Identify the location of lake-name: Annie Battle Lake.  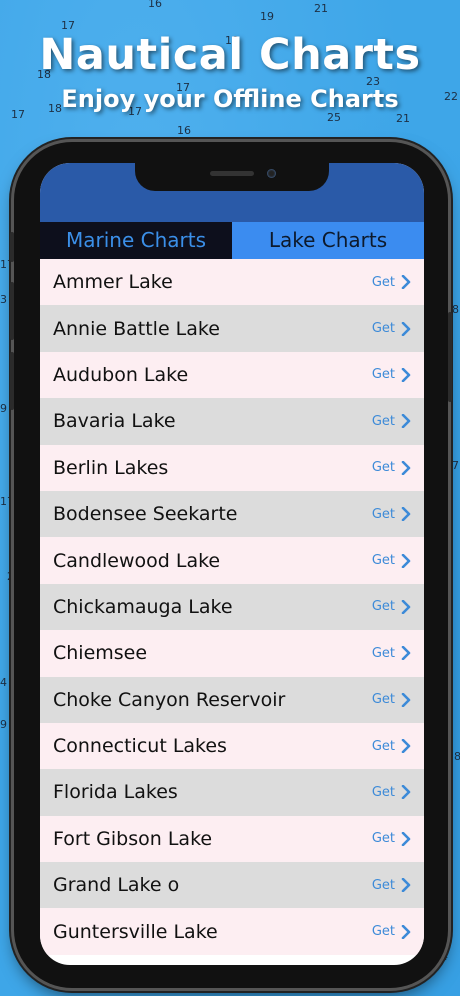
(136, 328).